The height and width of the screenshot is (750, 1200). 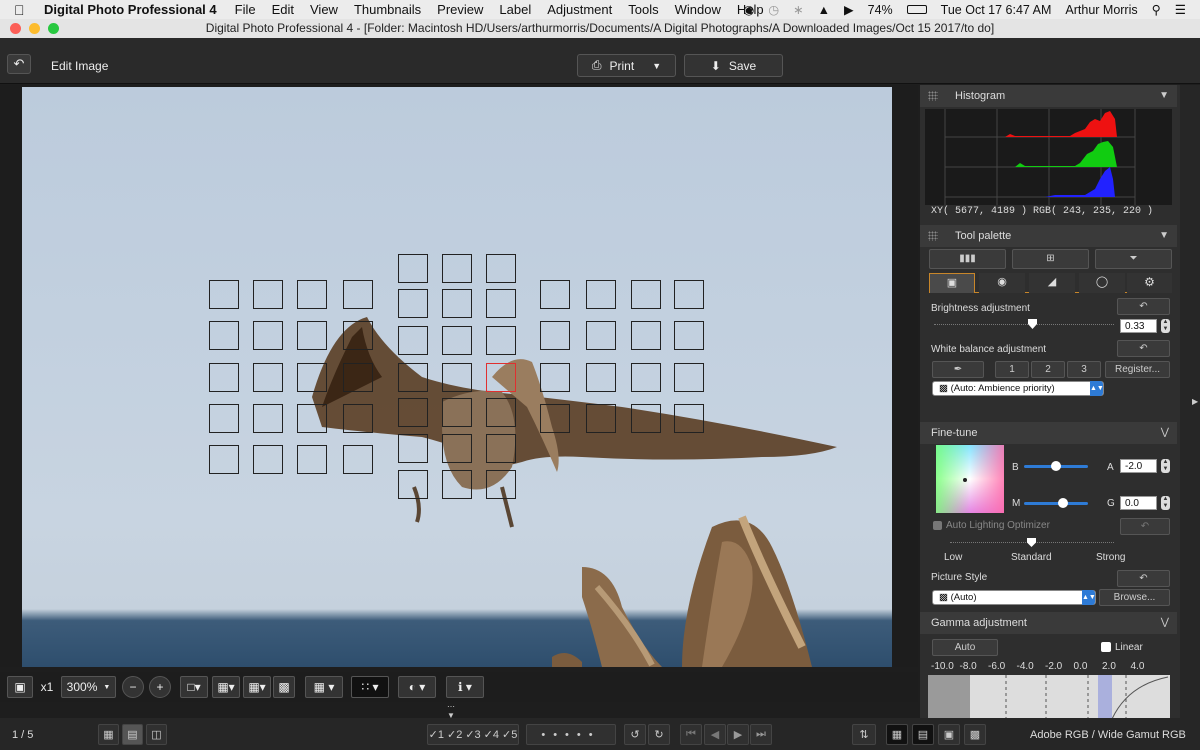 I want to click on alo-reset-button: ↶, so click(x=1145, y=526).